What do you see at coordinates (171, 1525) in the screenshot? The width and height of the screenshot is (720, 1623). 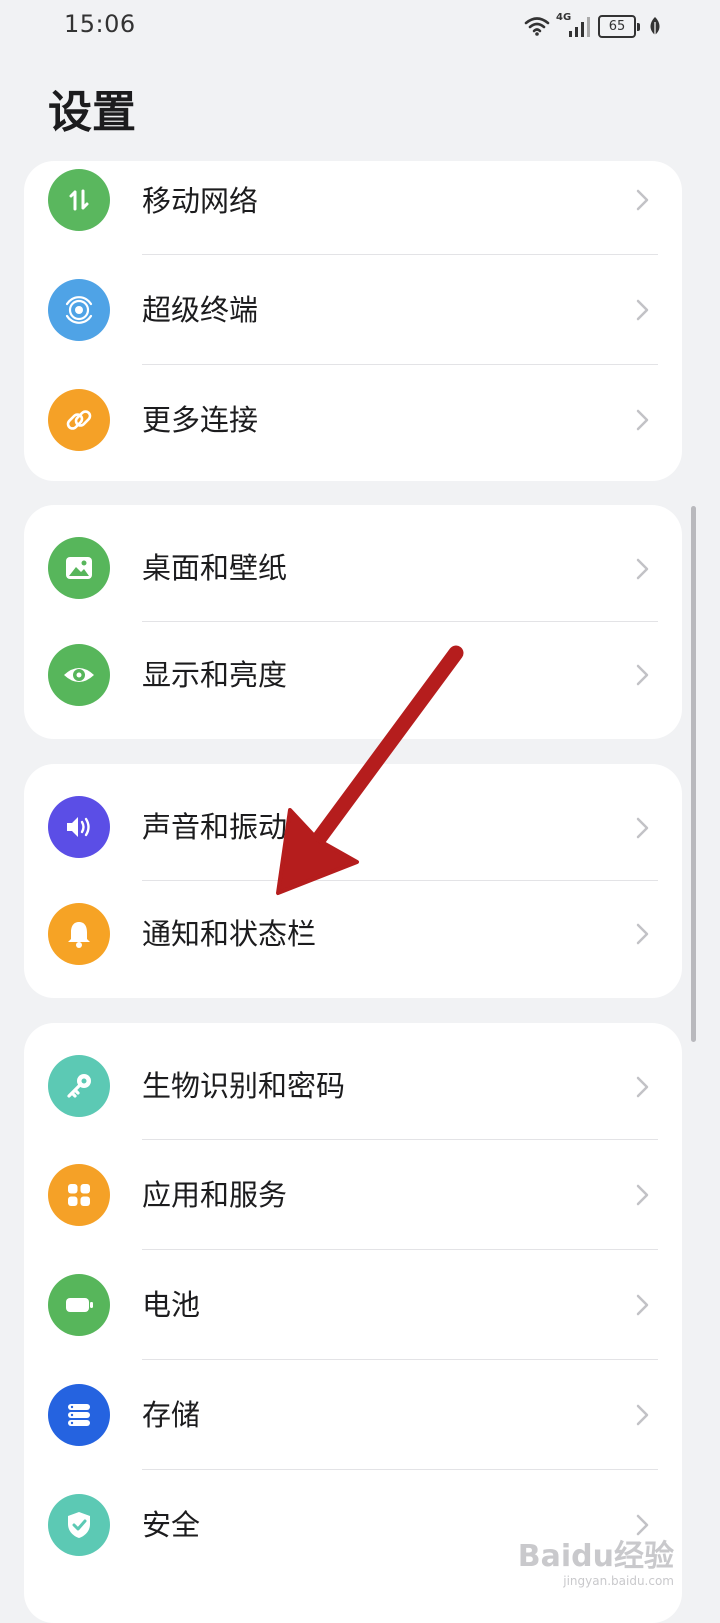 I see `settings-item-label: 安全` at bounding box center [171, 1525].